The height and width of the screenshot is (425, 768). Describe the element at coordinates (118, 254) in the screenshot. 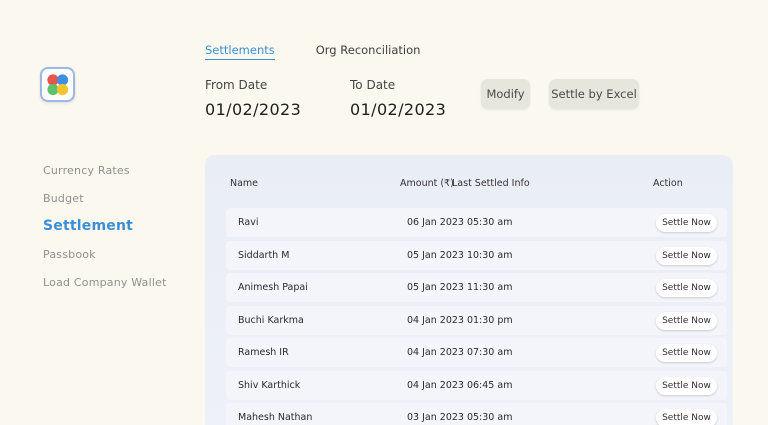

I see `sidebar-item-passbook: Passbook` at that location.